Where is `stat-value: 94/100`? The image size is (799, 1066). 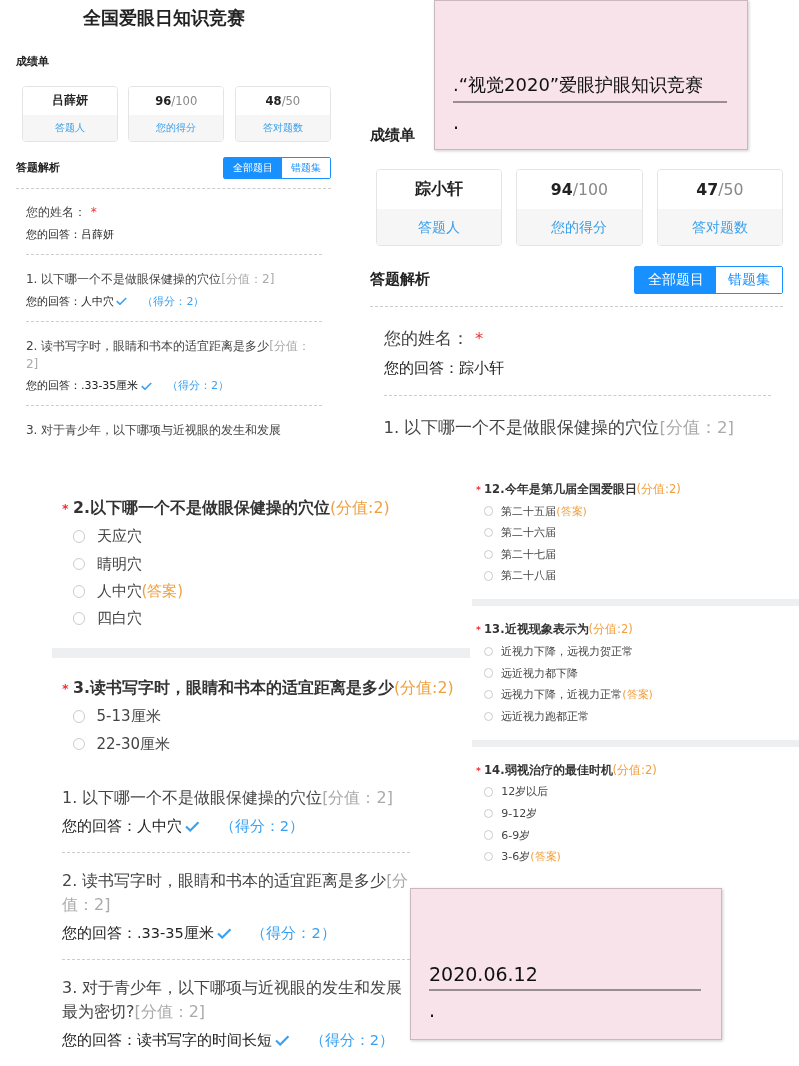 stat-value: 94/100 is located at coordinates (579, 189).